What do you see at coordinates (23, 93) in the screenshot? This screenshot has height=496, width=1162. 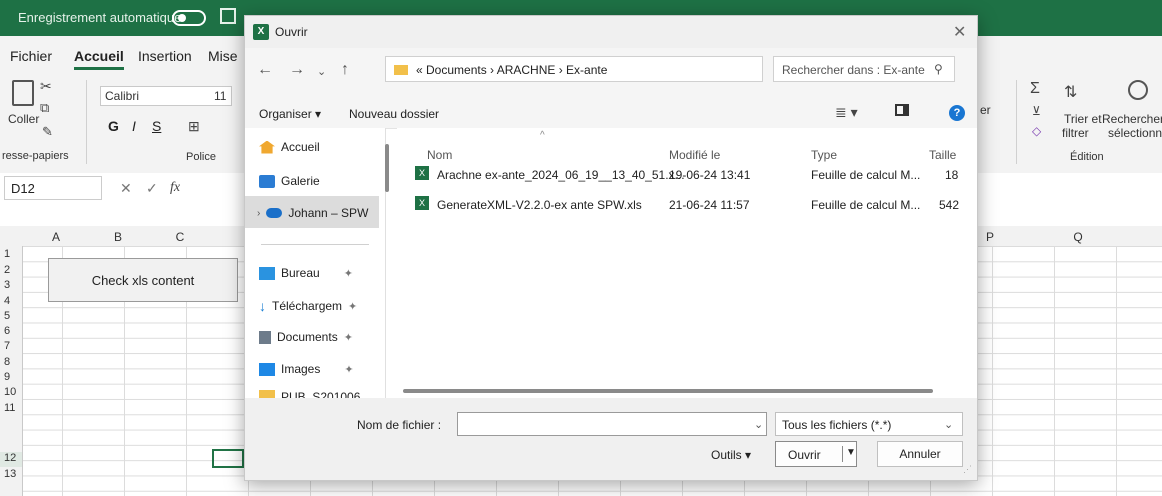 I see `paste-icon` at bounding box center [23, 93].